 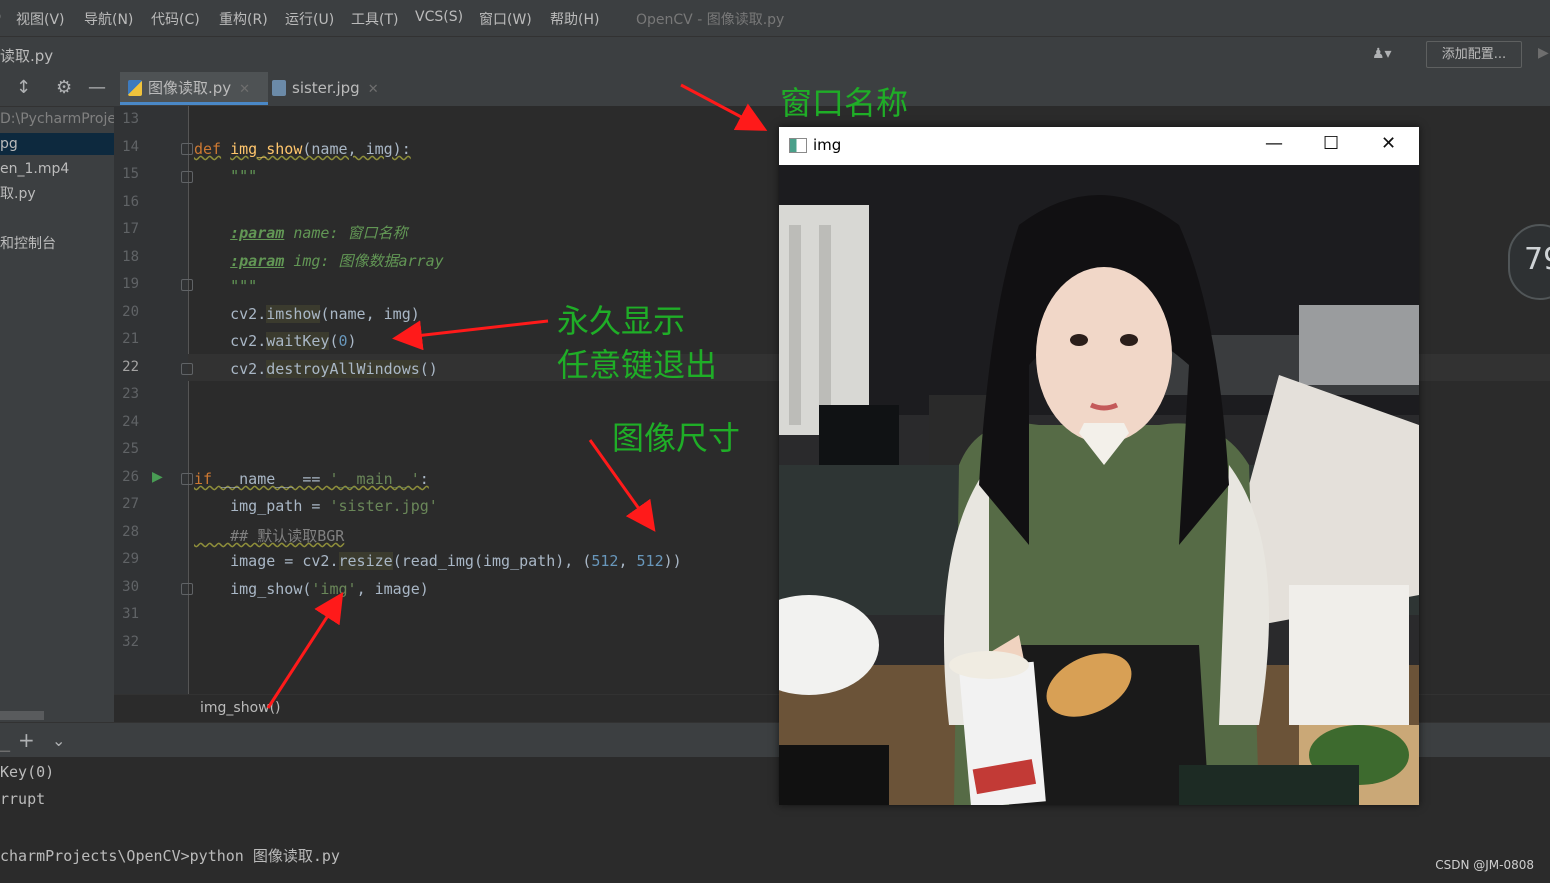 What do you see at coordinates (26, 55) in the screenshot?
I see `nav-breadcrumb: 读取.py` at bounding box center [26, 55].